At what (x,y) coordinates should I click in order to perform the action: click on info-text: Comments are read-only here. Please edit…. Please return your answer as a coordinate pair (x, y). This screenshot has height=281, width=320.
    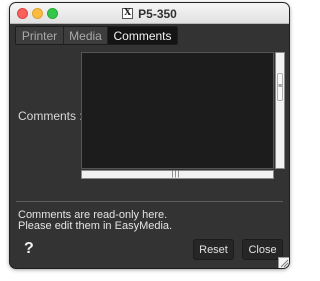
    Looking at the image, I should click on (95, 221).